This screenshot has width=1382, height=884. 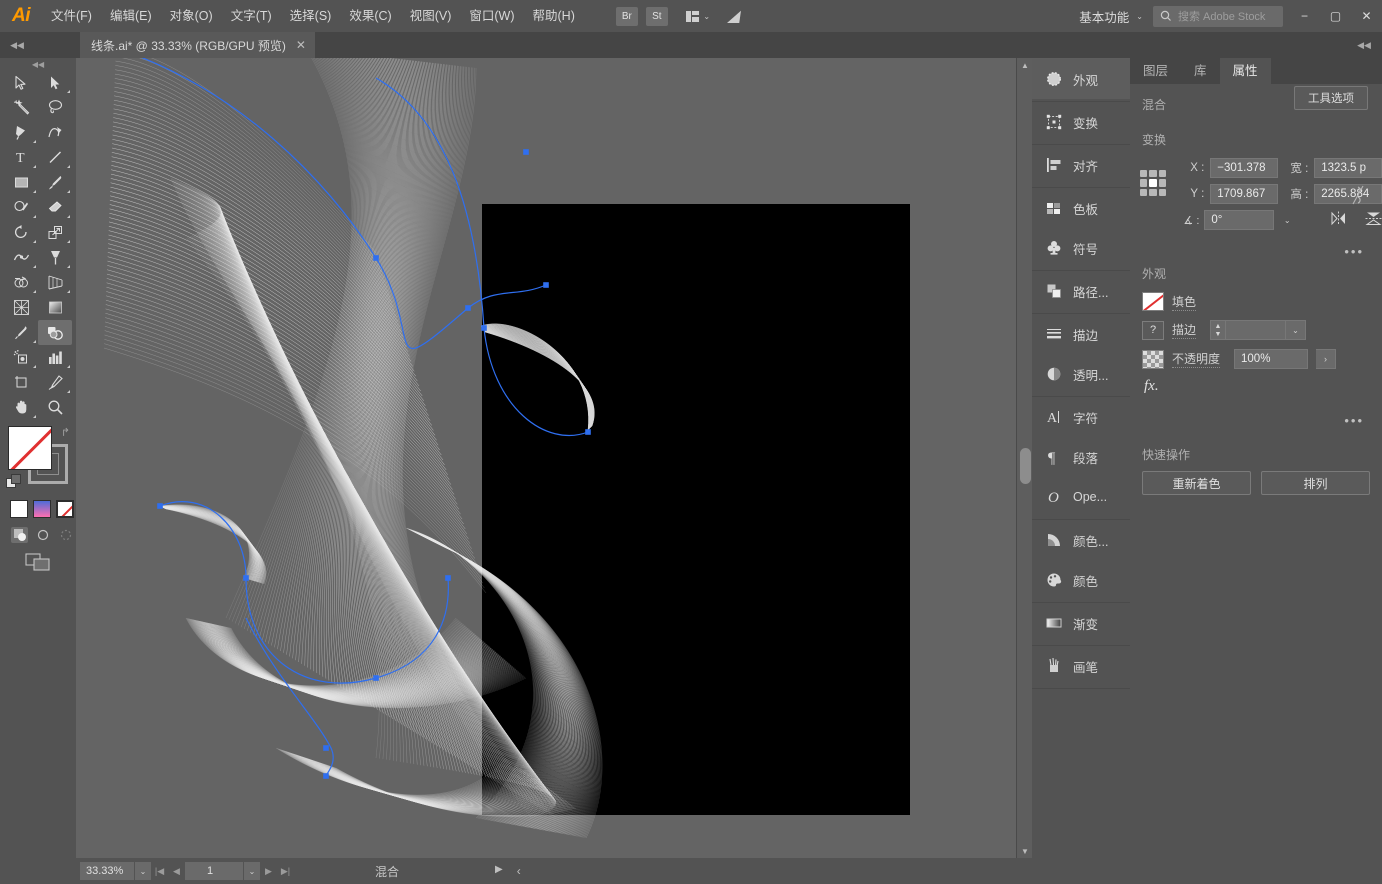 What do you see at coordinates (65, 509) in the screenshot?
I see `color-mode-none` at bounding box center [65, 509].